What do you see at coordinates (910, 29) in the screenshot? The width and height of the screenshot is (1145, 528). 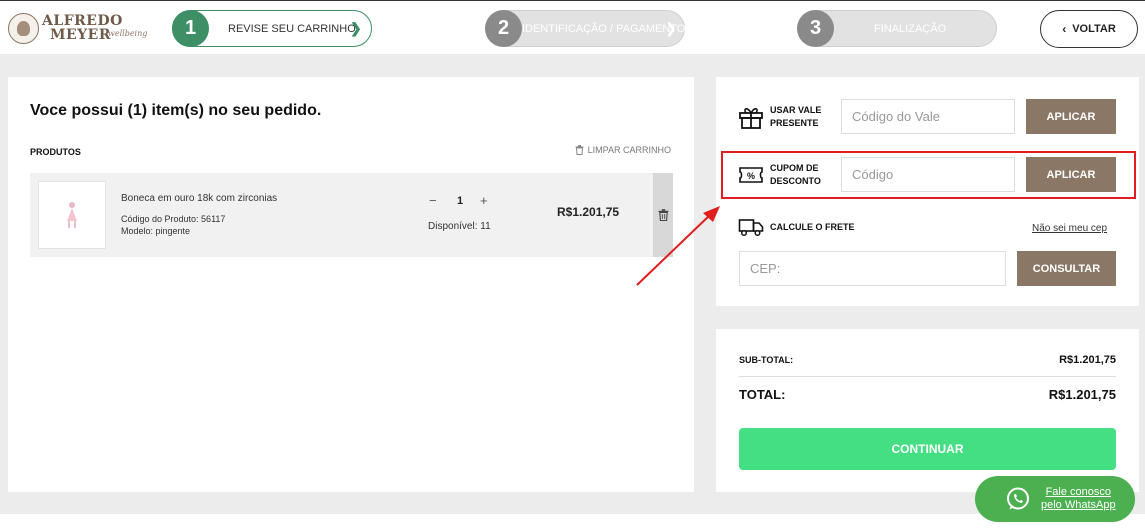 I see `step-3-label: FINALIZAÇÃO` at bounding box center [910, 29].